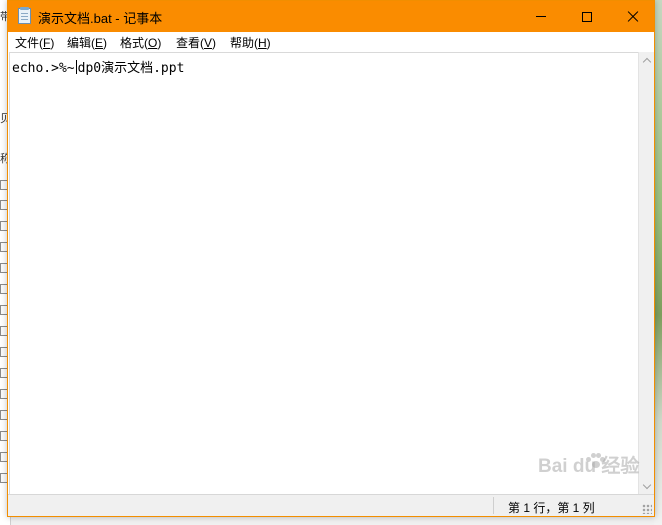 This screenshot has height=525, width=662. Describe the element at coordinates (331, 42) in the screenshot. I see `menu-bar: 文件(F) 编辑(E) 格式(O) 查看(V) 帮助(H)` at that location.